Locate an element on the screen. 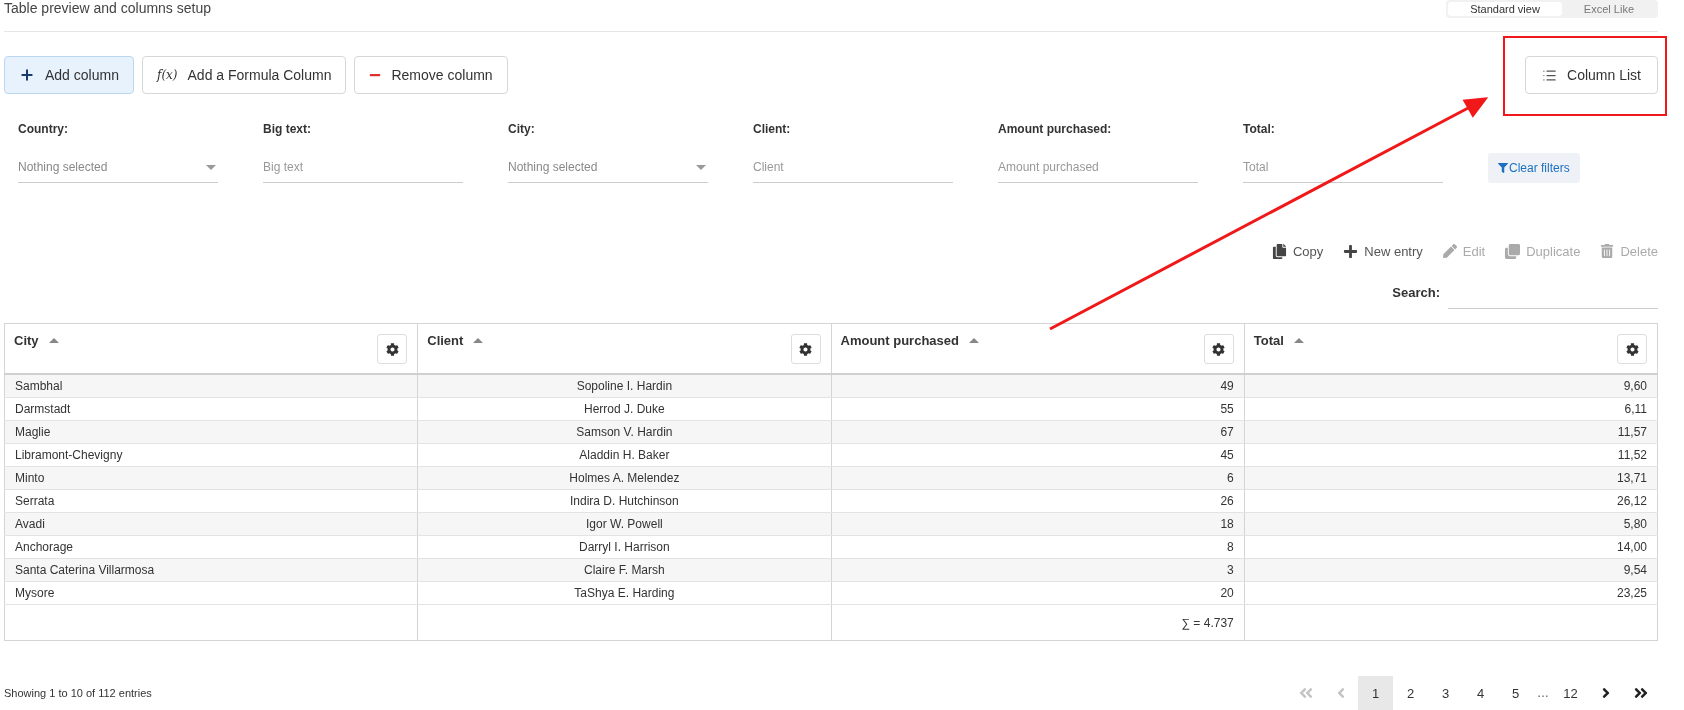 The image size is (1684, 710). column-title: City is located at coordinates (36, 340).